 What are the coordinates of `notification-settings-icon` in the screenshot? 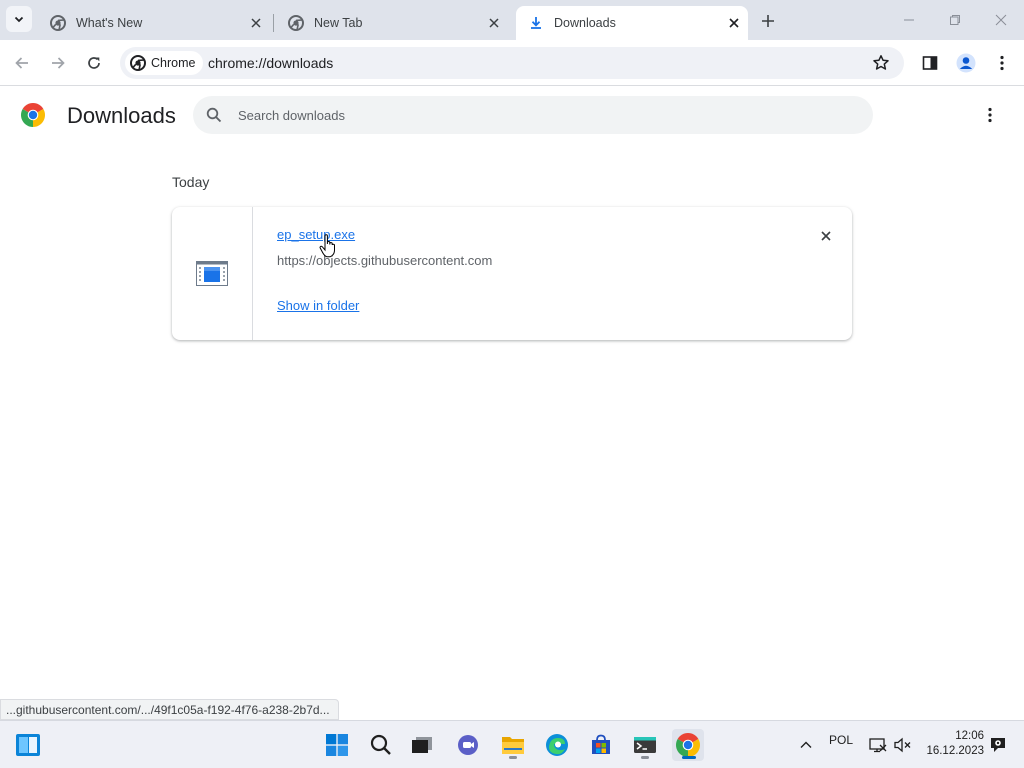 It's located at (998, 745).